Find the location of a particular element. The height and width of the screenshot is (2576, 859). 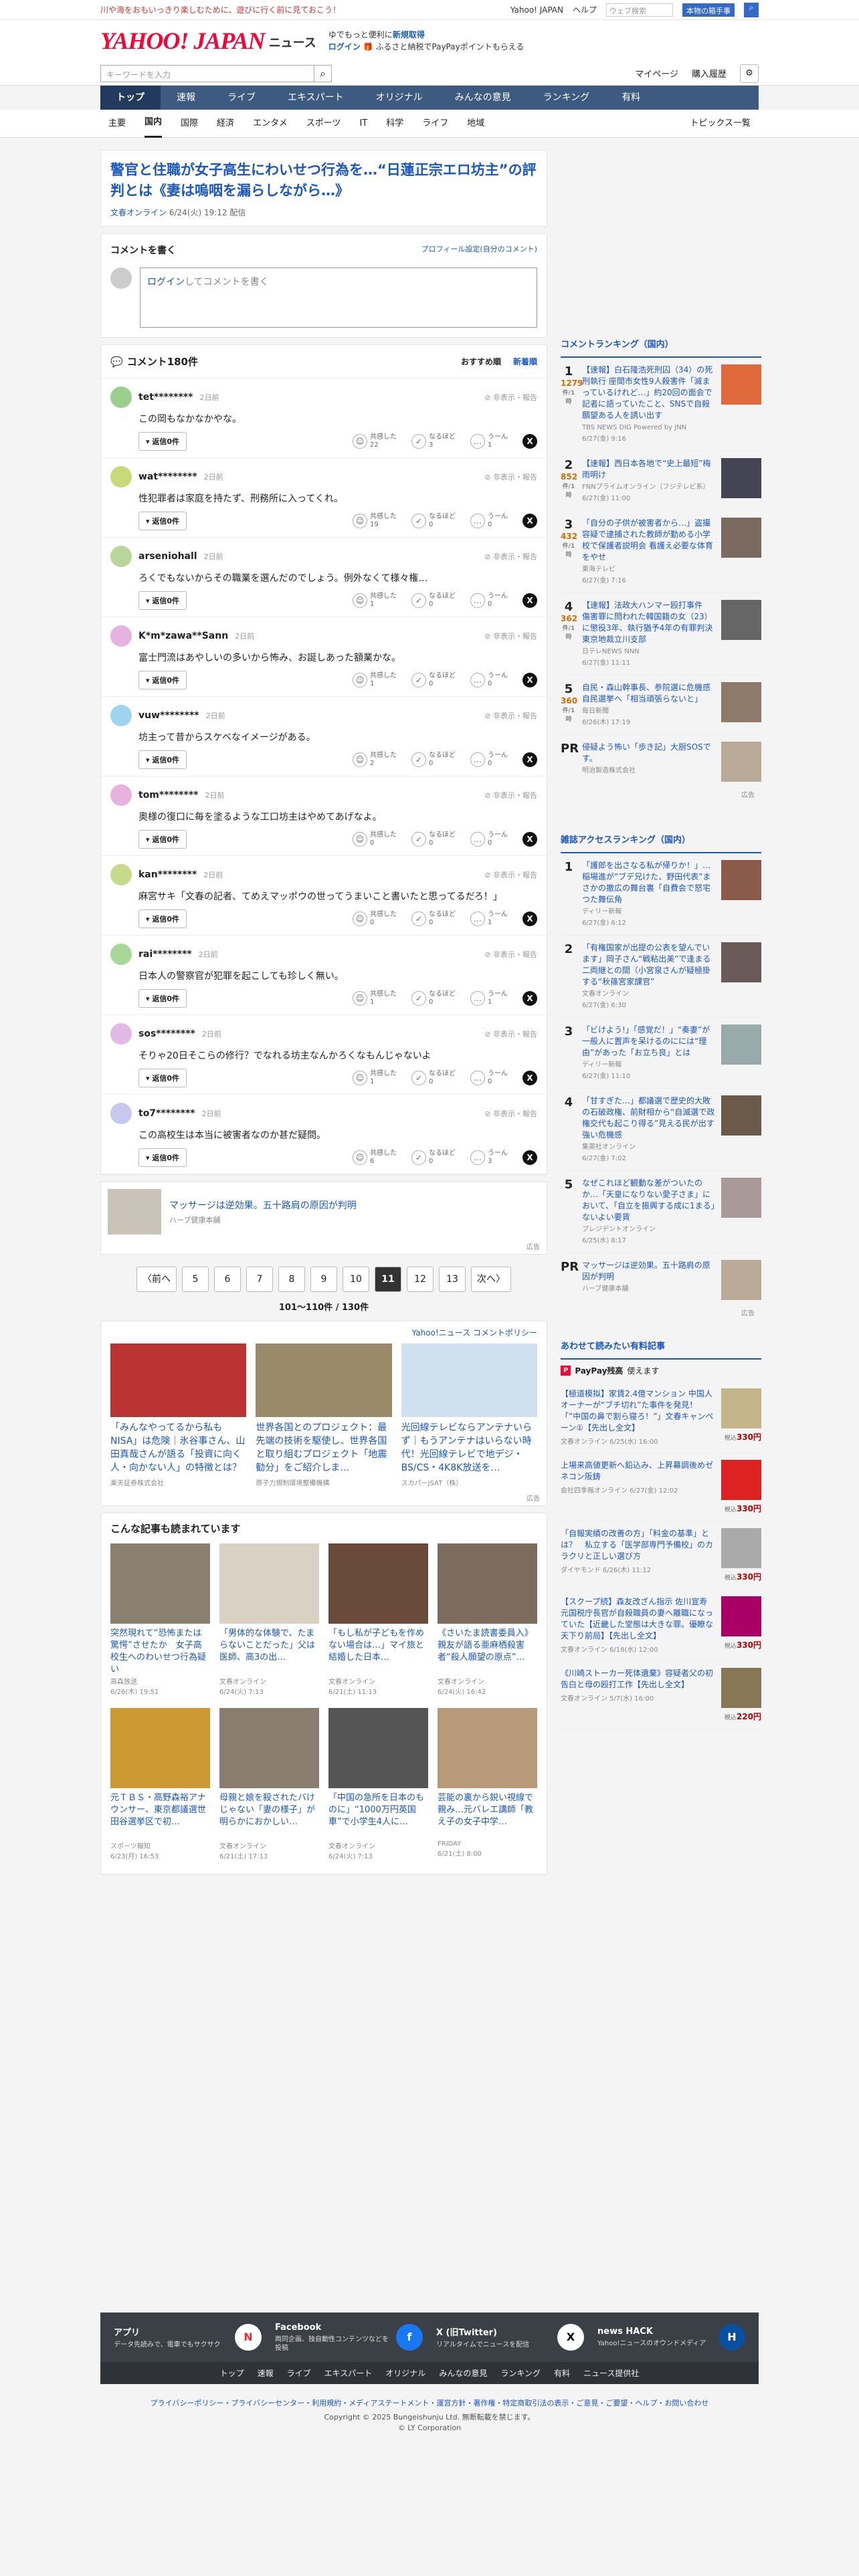

comment-author: rai******** is located at coordinates (165, 955).